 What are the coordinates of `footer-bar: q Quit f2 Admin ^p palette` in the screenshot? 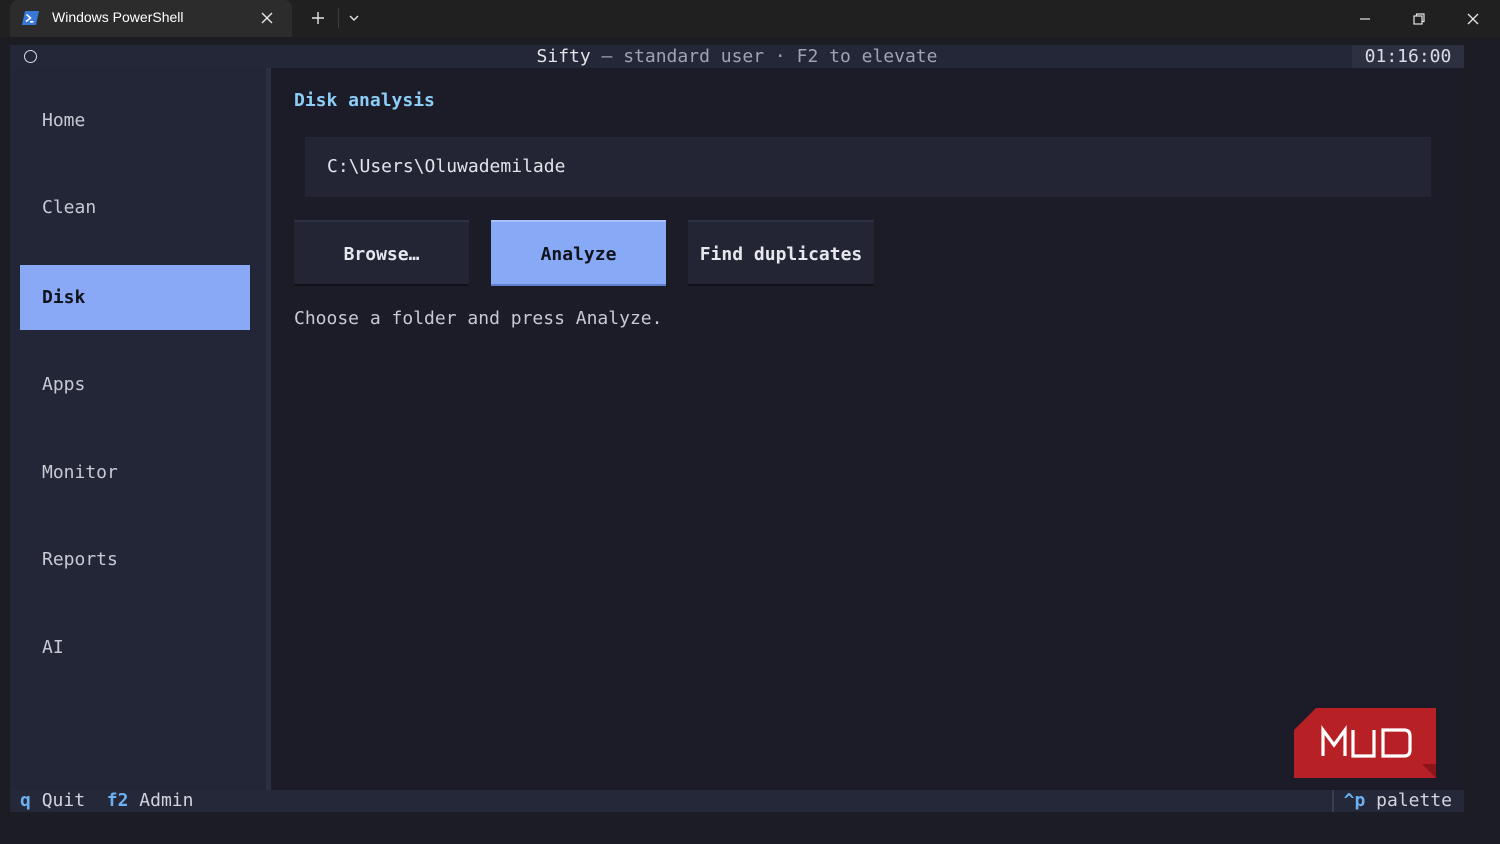 It's located at (737, 801).